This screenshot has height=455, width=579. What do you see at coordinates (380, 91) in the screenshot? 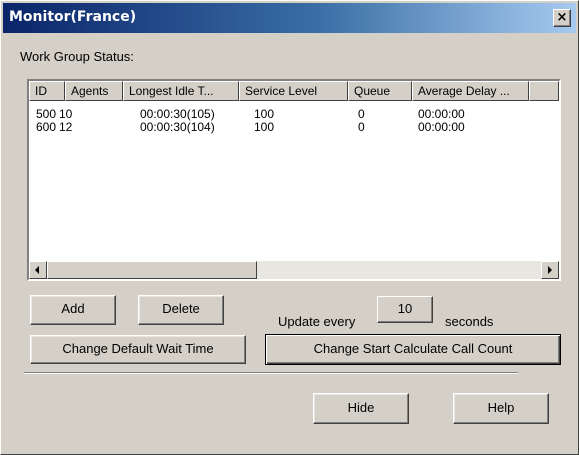
I see `column-header-queue: Queue` at bounding box center [380, 91].